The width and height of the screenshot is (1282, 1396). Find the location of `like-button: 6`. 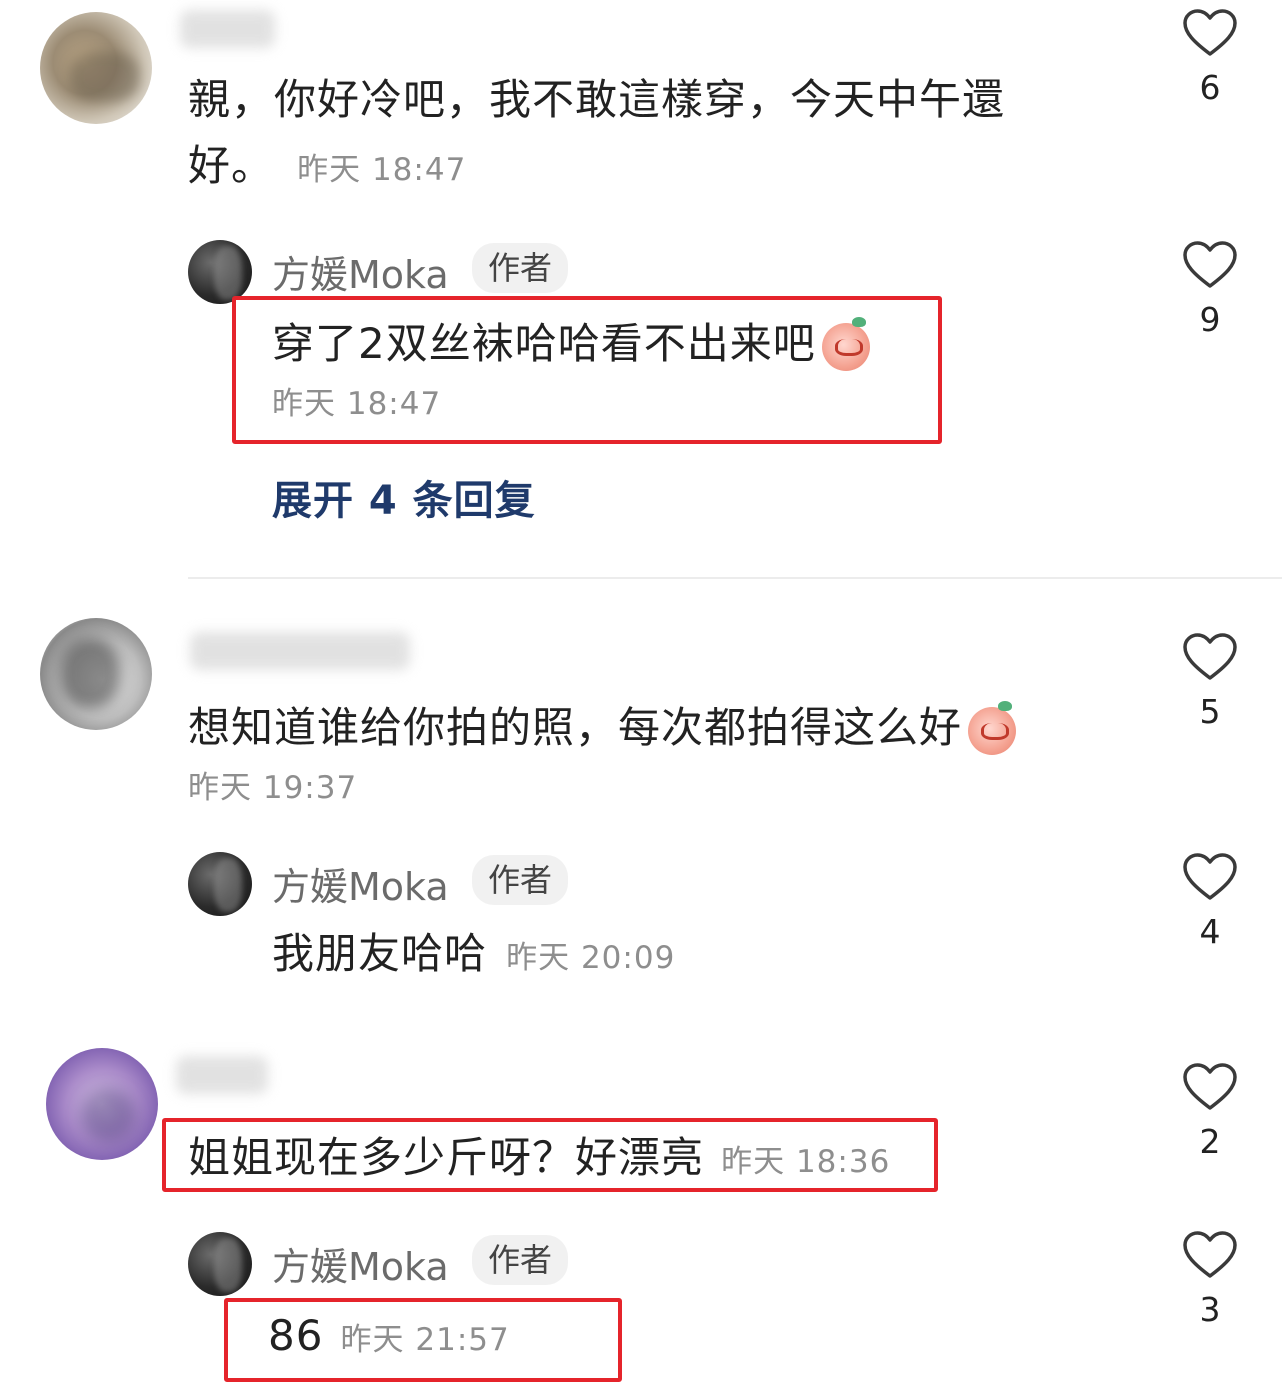

like-button: 6 is located at coordinates (1210, 57).